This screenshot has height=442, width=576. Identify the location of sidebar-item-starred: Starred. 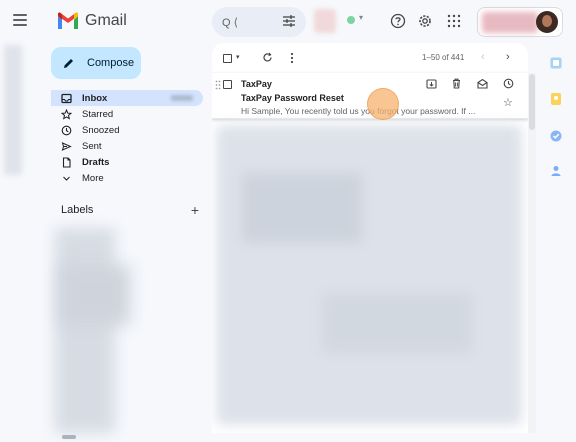
(127, 114).